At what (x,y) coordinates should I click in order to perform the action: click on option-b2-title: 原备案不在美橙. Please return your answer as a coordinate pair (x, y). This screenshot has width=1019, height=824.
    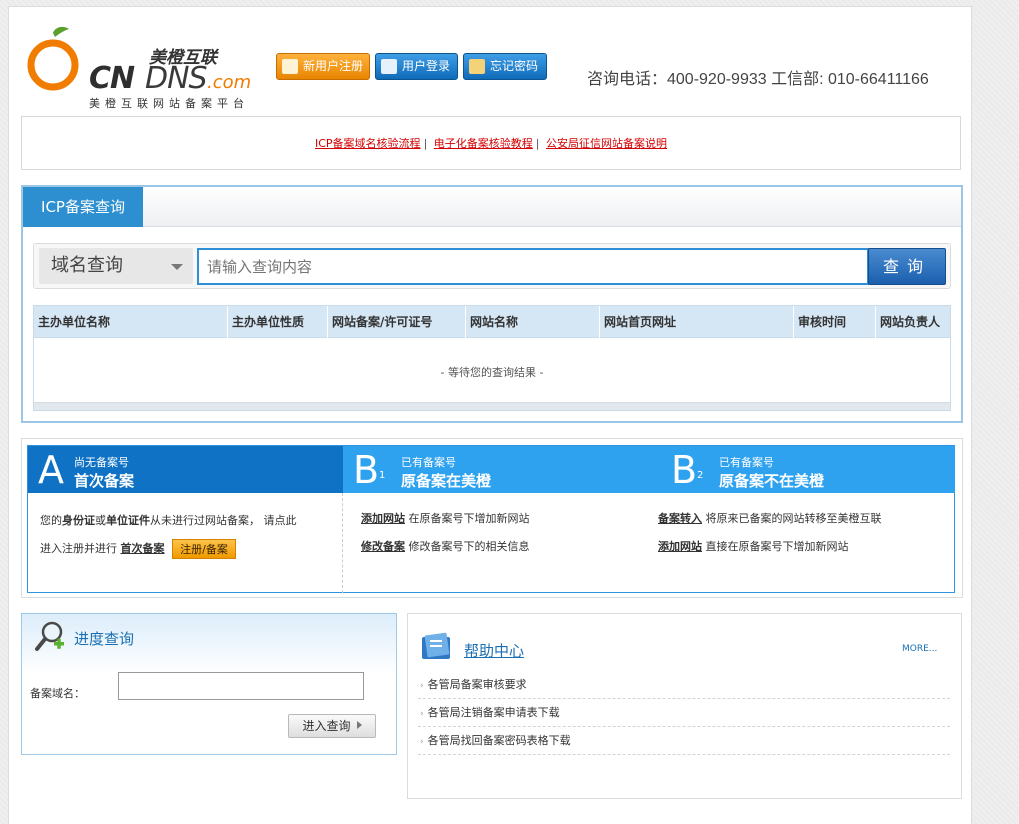
    Looking at the image, I should click on (772, 481).